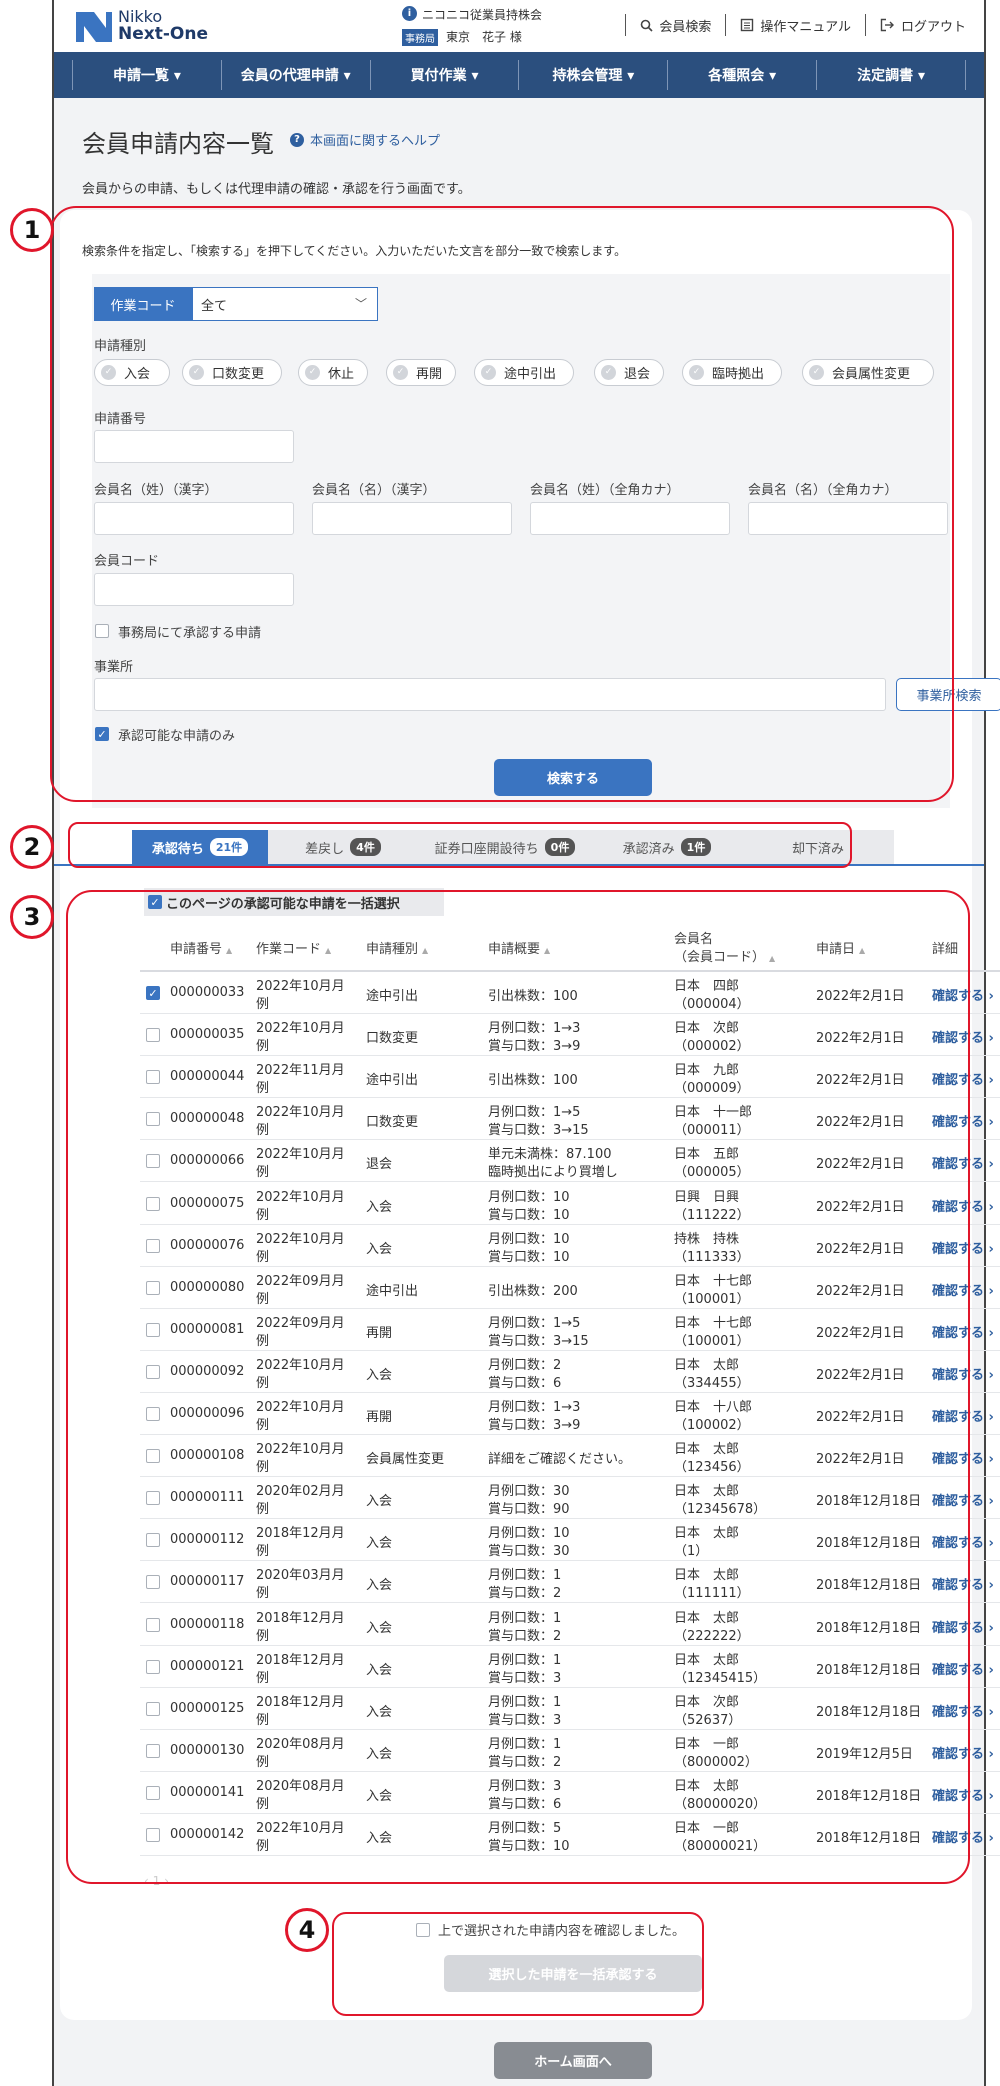  What do you see at coordinates (420, 37) in the screenshot?
I see `role-badge: 事務局` at bounding box center [420, 37].